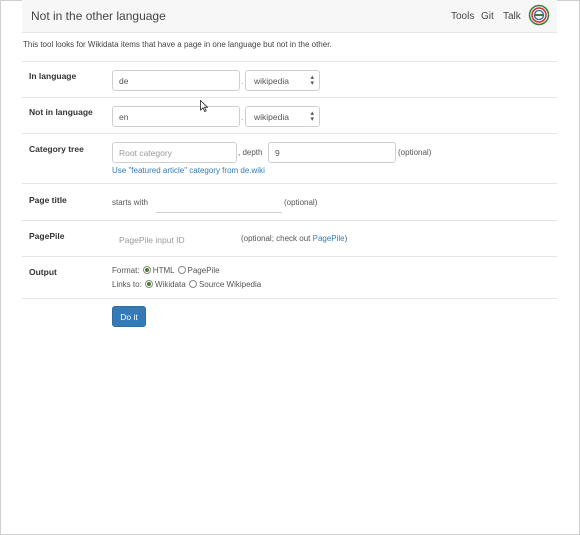  What do you see at coordinates (129, 316) in the screenshot?
I see `do-it-button: Do it` at bounding box center [129, 316].